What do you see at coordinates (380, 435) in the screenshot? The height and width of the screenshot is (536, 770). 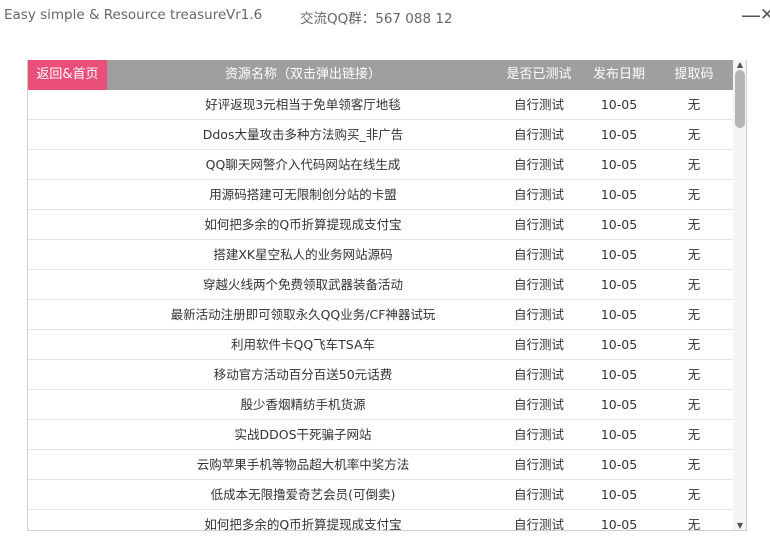 I see `table-row: 实战DDOS干死骗子网站 自行测试 10-05 无` at bounding box center [380, 435].